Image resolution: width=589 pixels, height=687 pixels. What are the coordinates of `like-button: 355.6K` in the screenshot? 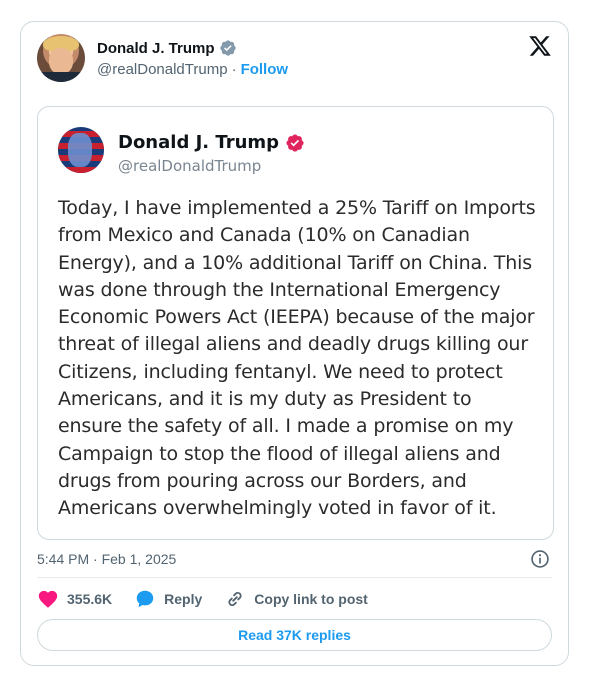 It's located at (74, 599).